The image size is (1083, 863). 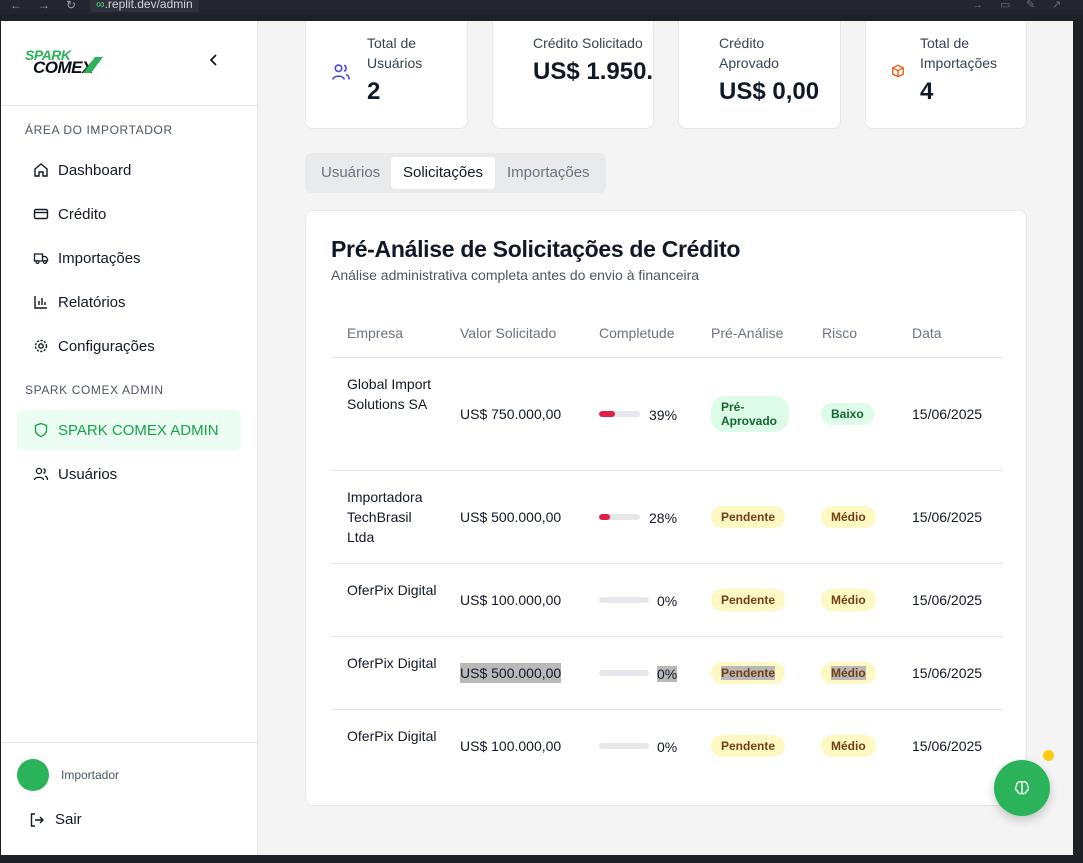 What do you see at coordinates (511, 414) in the screenshot?
I see `requested-value: US$ 750.000,00` at bounding box center [511, 414].